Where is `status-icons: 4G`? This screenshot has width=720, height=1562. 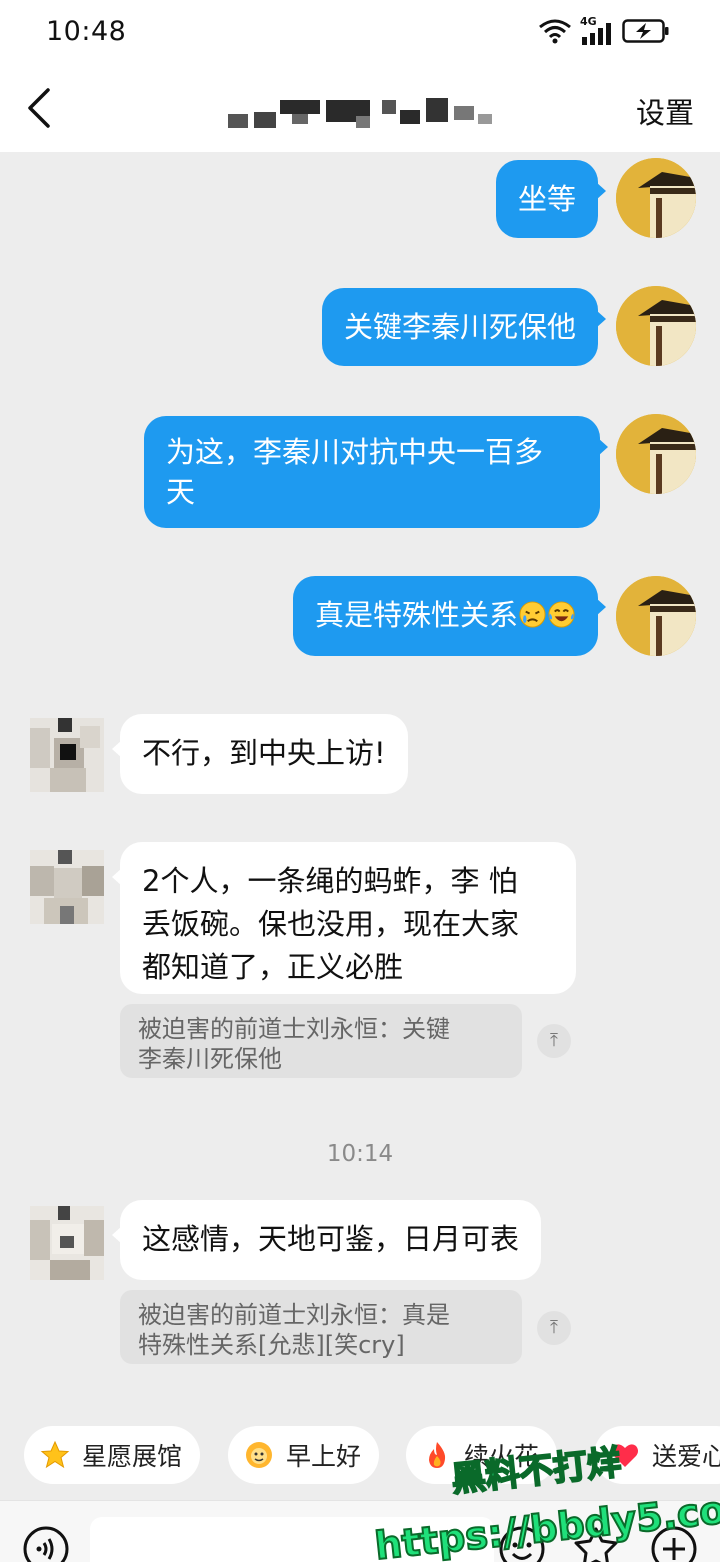 status-icons: 4G is located at coordinates (604, 30).